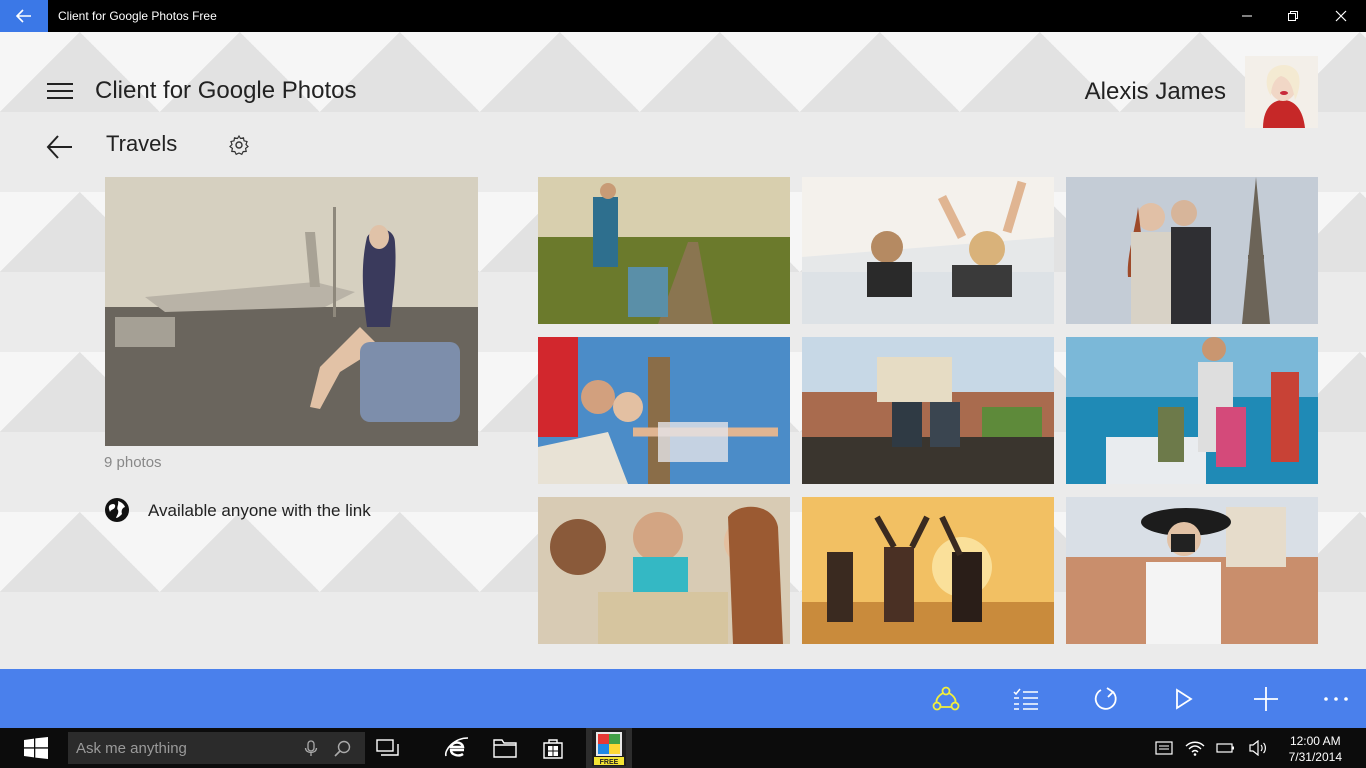 The width and height of the screenshot is (1366, 768). I want to click on avatar-image, so click(1281, 92).